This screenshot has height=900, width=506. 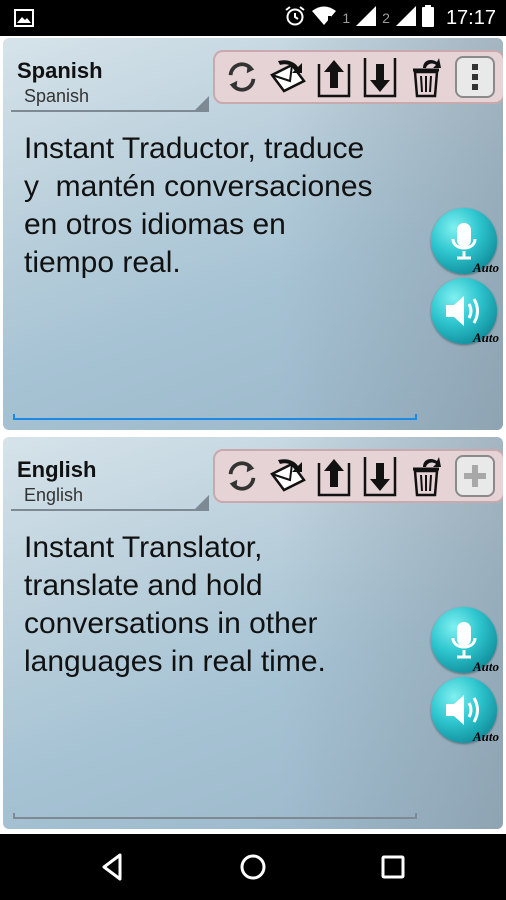 I want to click on recents-square-icon, so click(x=393, y=867).